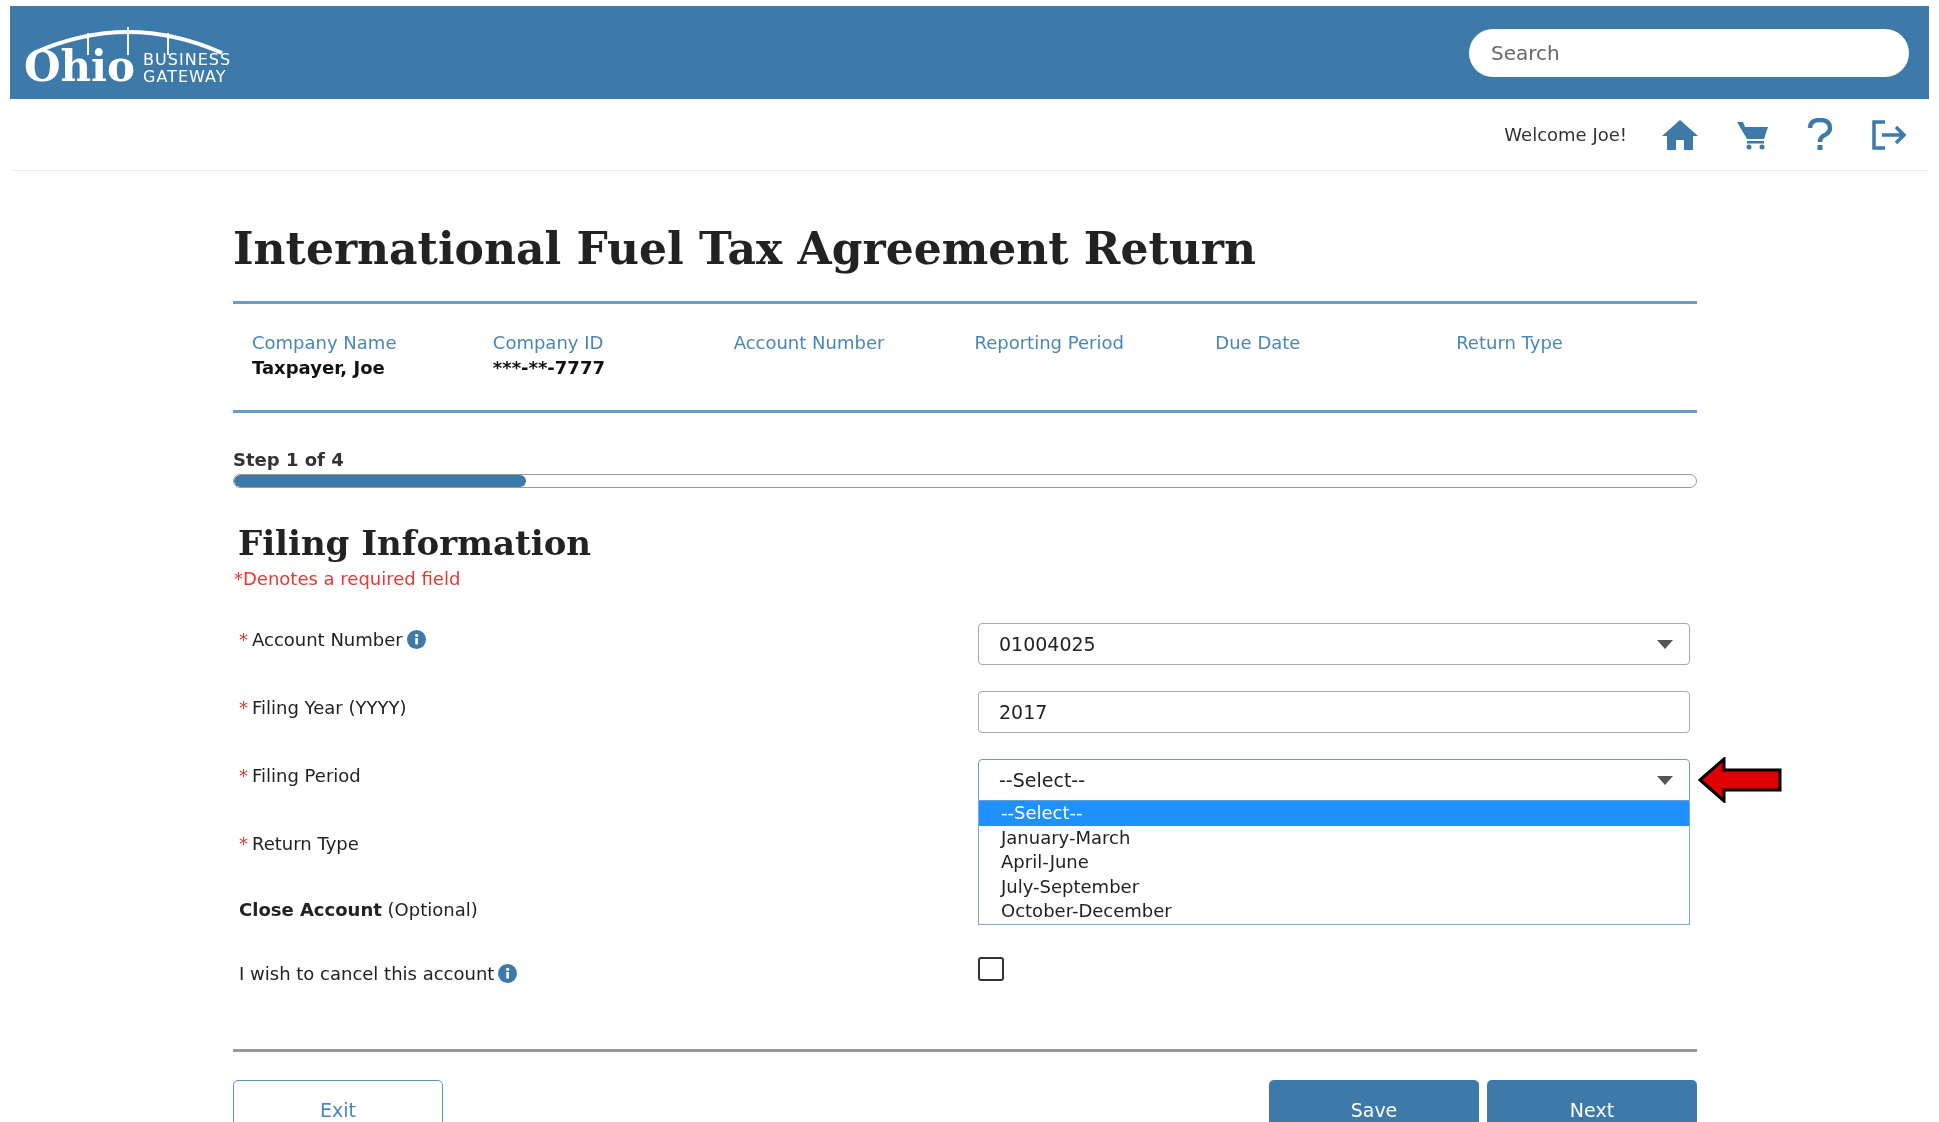 The image size is (1939, 1122). I want to click on search-field: Search, so click(1689, 52).